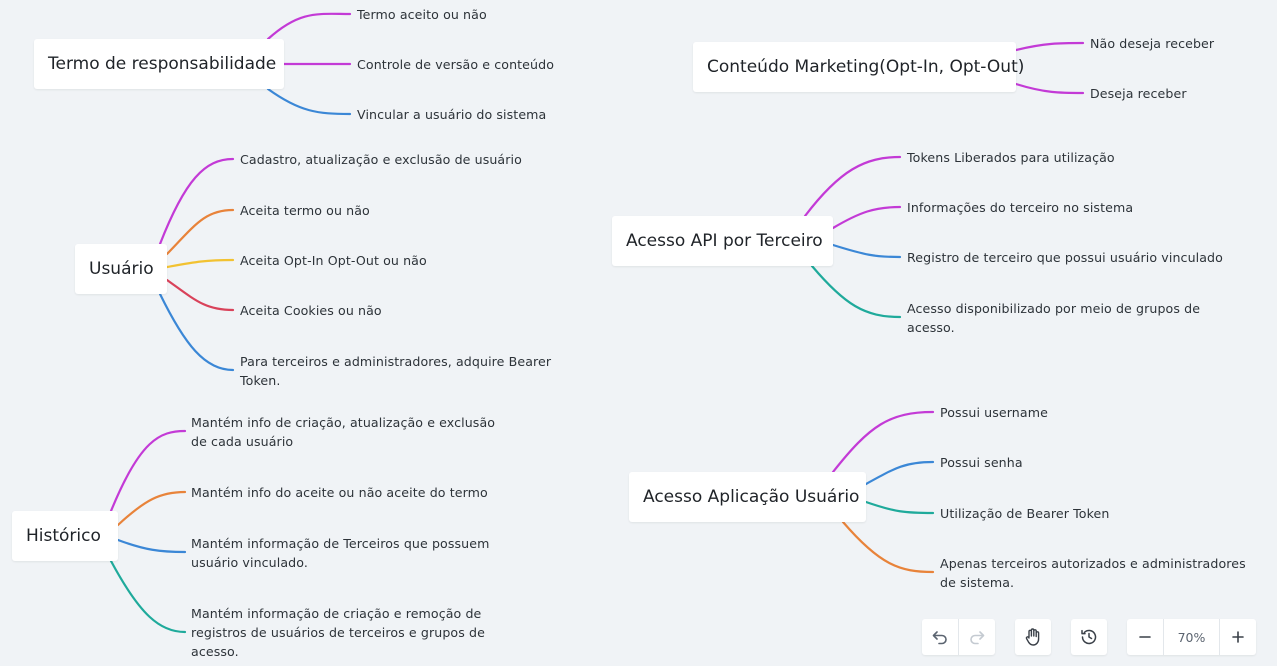 The height and width of the screenshot is (666, 1277). I want to click on history-button, so click(1089, 637).